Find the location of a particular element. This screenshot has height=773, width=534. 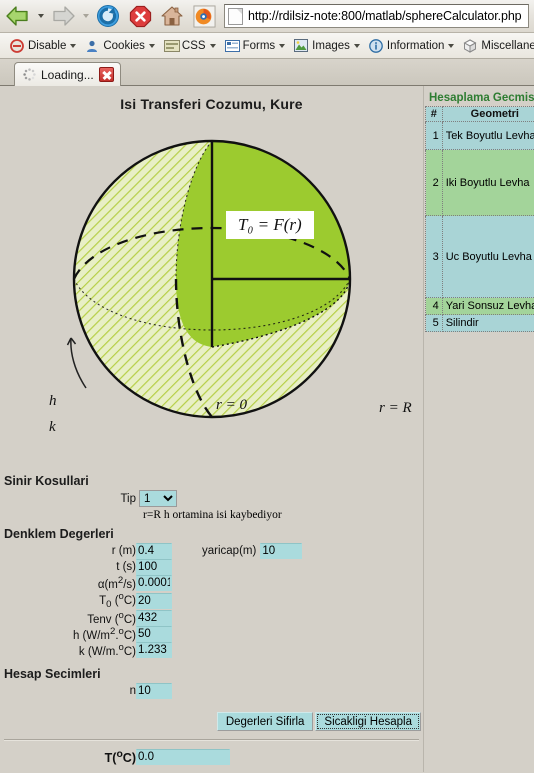

result-input is located at coordinates (183, 757).